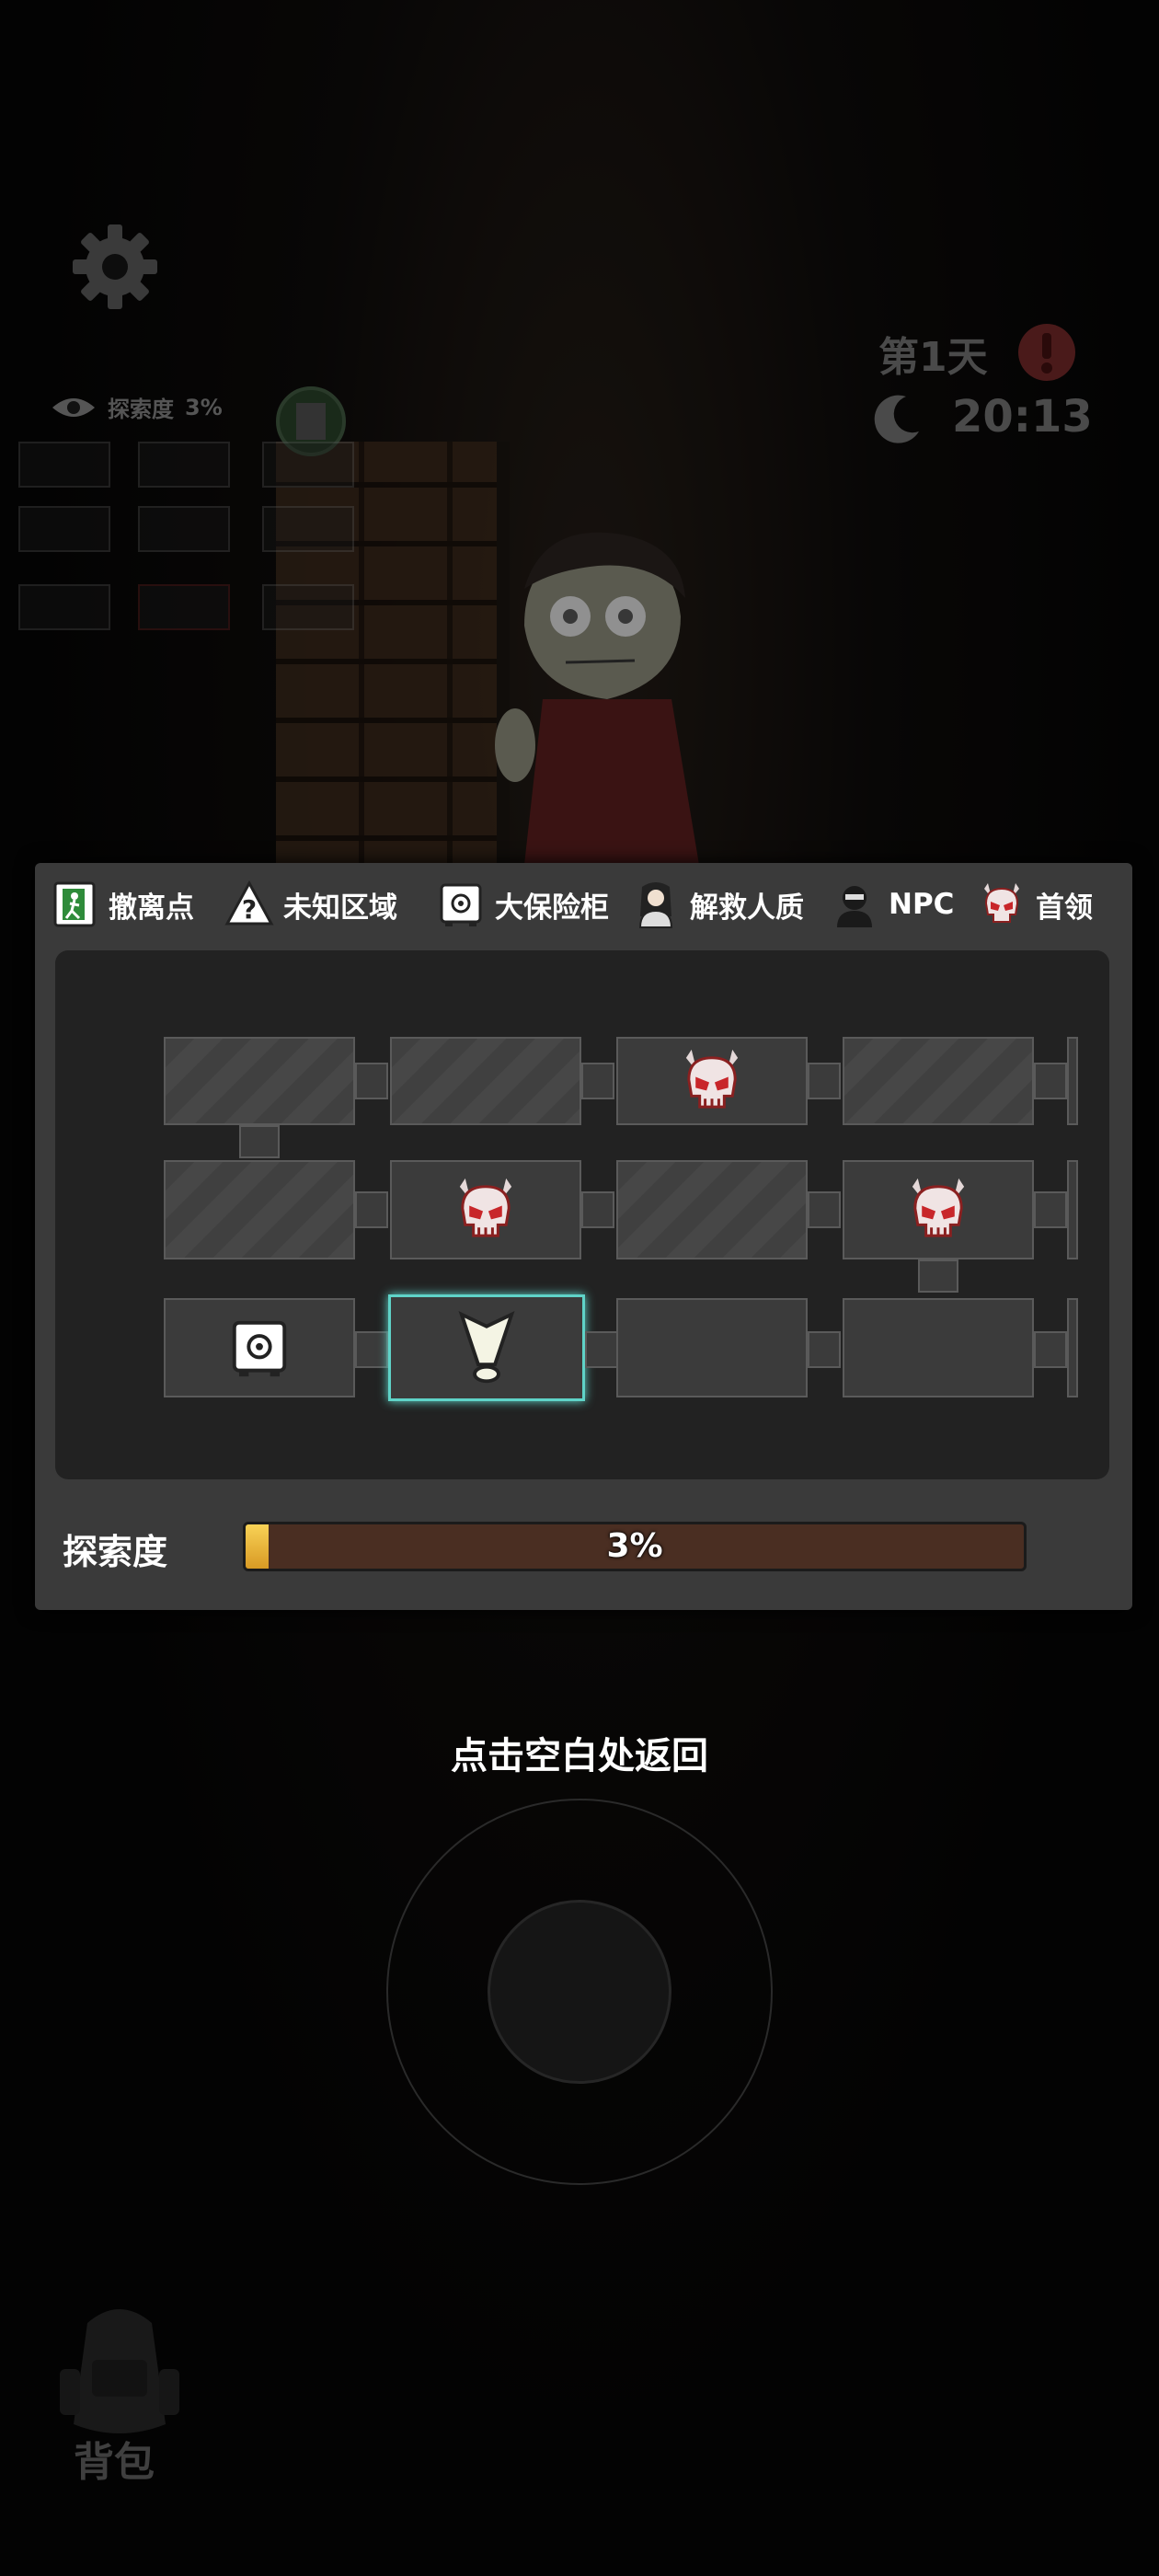  I want to click on legend-exit: 撤离点, so click(122, 904).